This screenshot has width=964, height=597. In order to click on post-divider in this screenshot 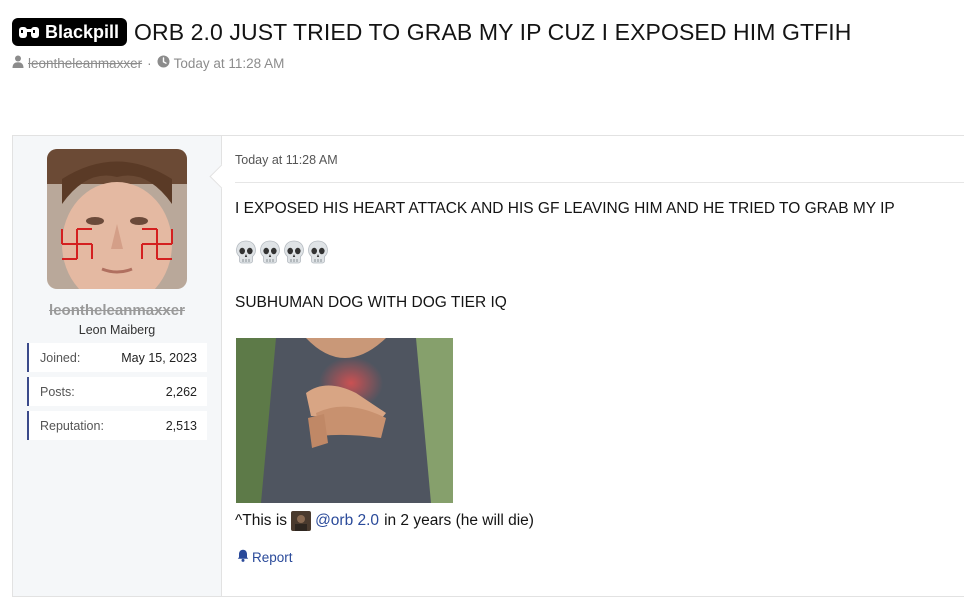, I will do `click(599, 182)`.